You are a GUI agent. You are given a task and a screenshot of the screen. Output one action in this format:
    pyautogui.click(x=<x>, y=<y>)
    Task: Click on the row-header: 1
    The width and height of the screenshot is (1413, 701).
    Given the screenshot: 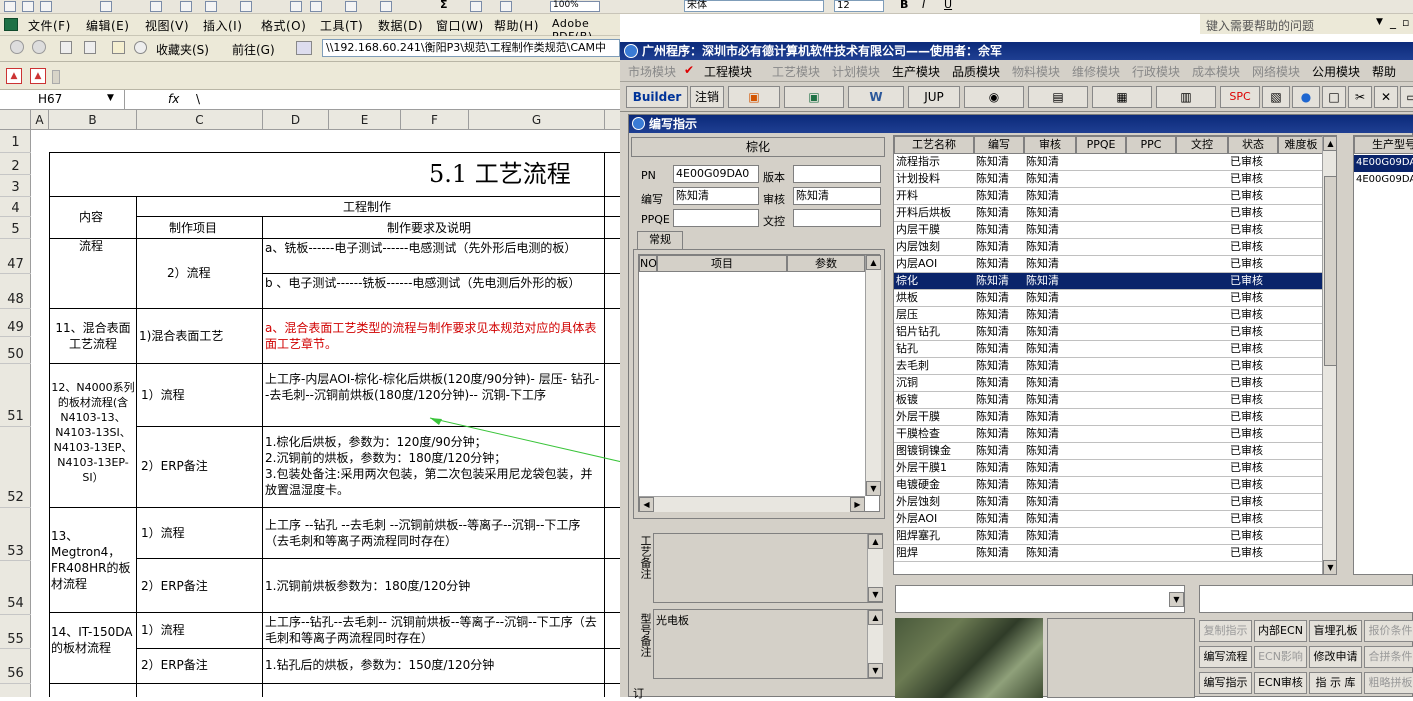 What is the action you would take?
    pyautogui.click(x=15, y=142)
    